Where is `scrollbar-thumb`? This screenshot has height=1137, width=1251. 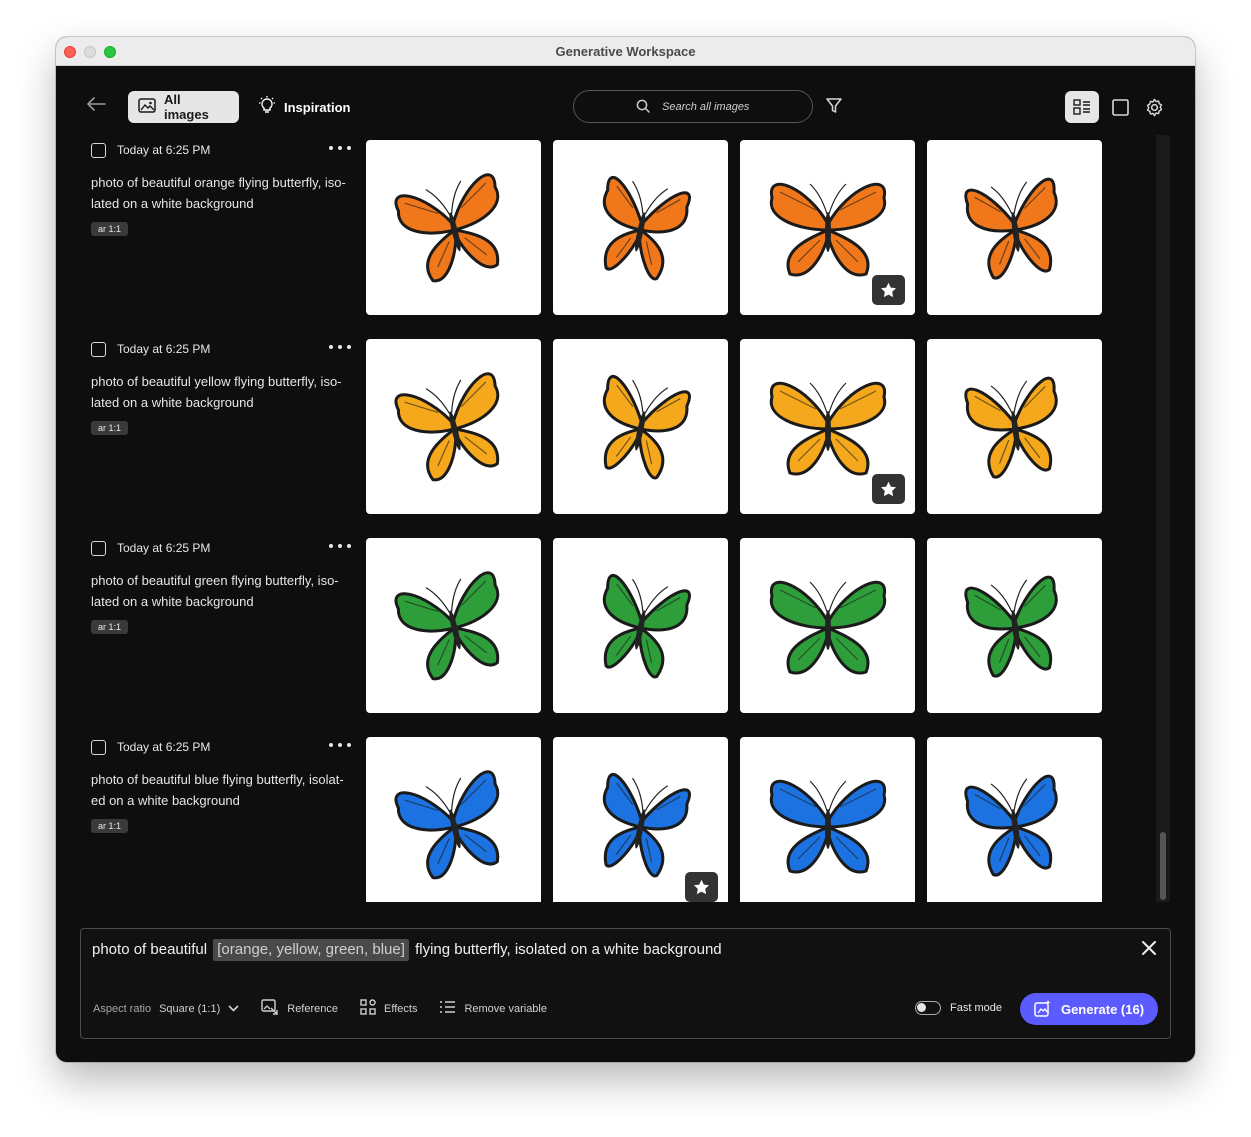 scrollbar-thumb is located at coordinates (1163, 866).